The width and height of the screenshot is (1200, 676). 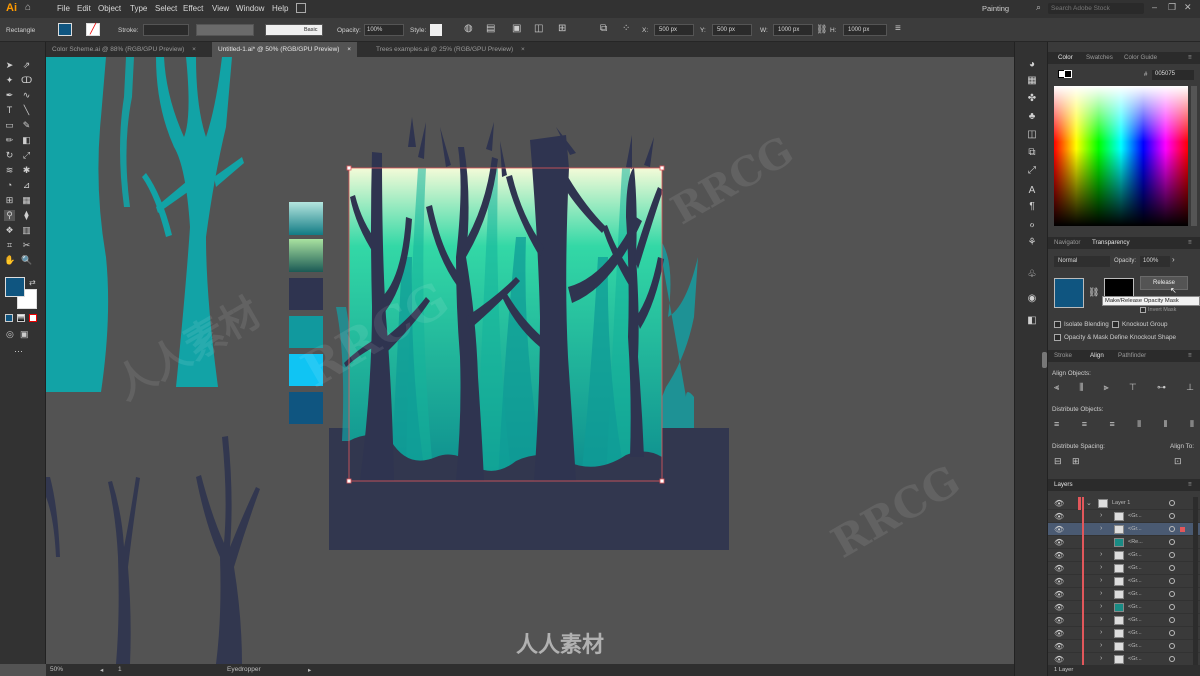 I want to click on menu-file: File, so click(x=63, y=8).